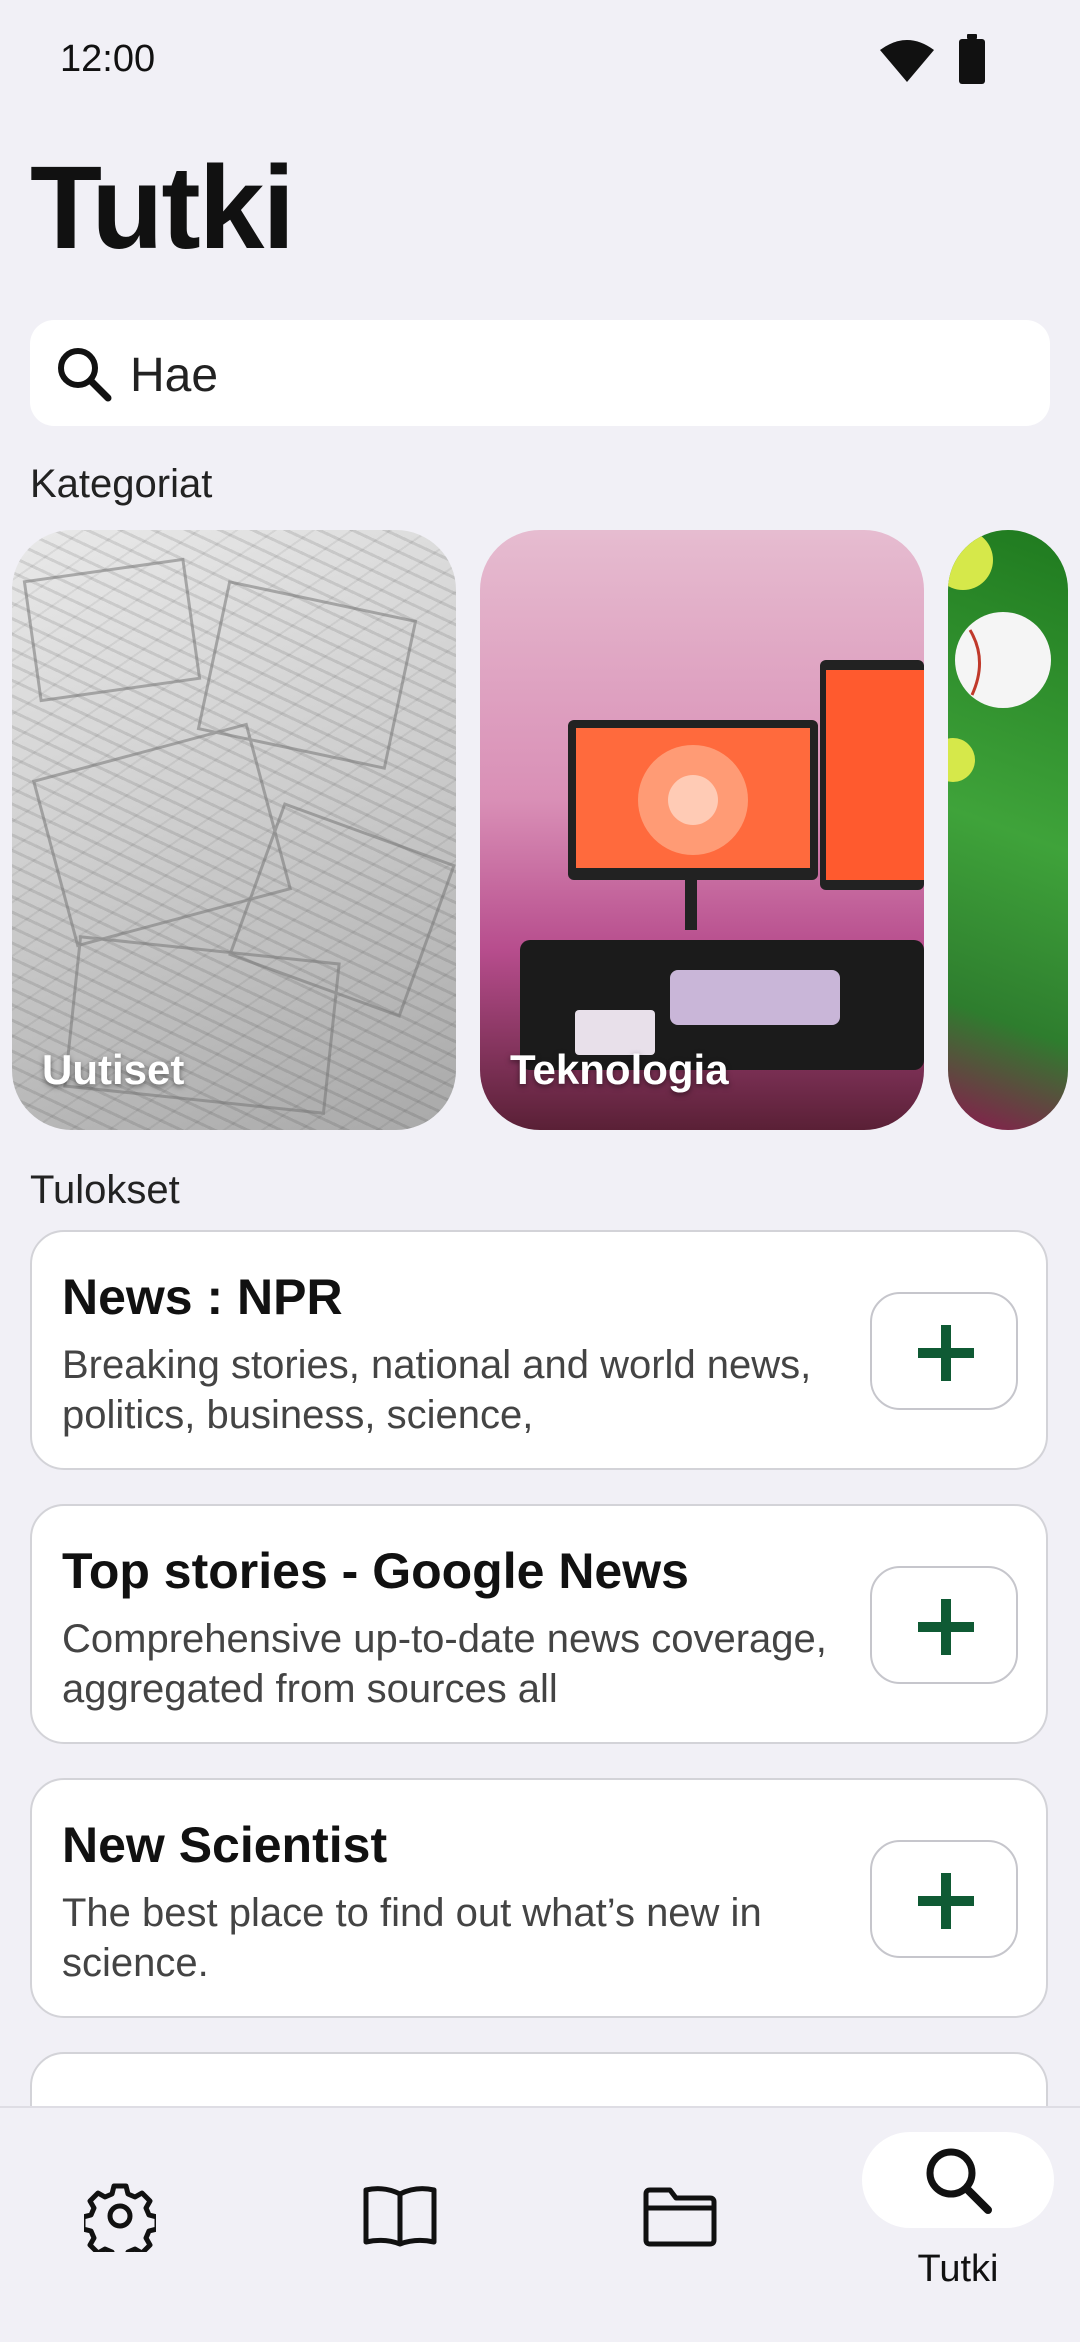 Image resolution: width=1080 pixels, height=2342 pixels. Describe the element at coordinates (972, 59) in the screenshot. I see `battery-icon` at that location.